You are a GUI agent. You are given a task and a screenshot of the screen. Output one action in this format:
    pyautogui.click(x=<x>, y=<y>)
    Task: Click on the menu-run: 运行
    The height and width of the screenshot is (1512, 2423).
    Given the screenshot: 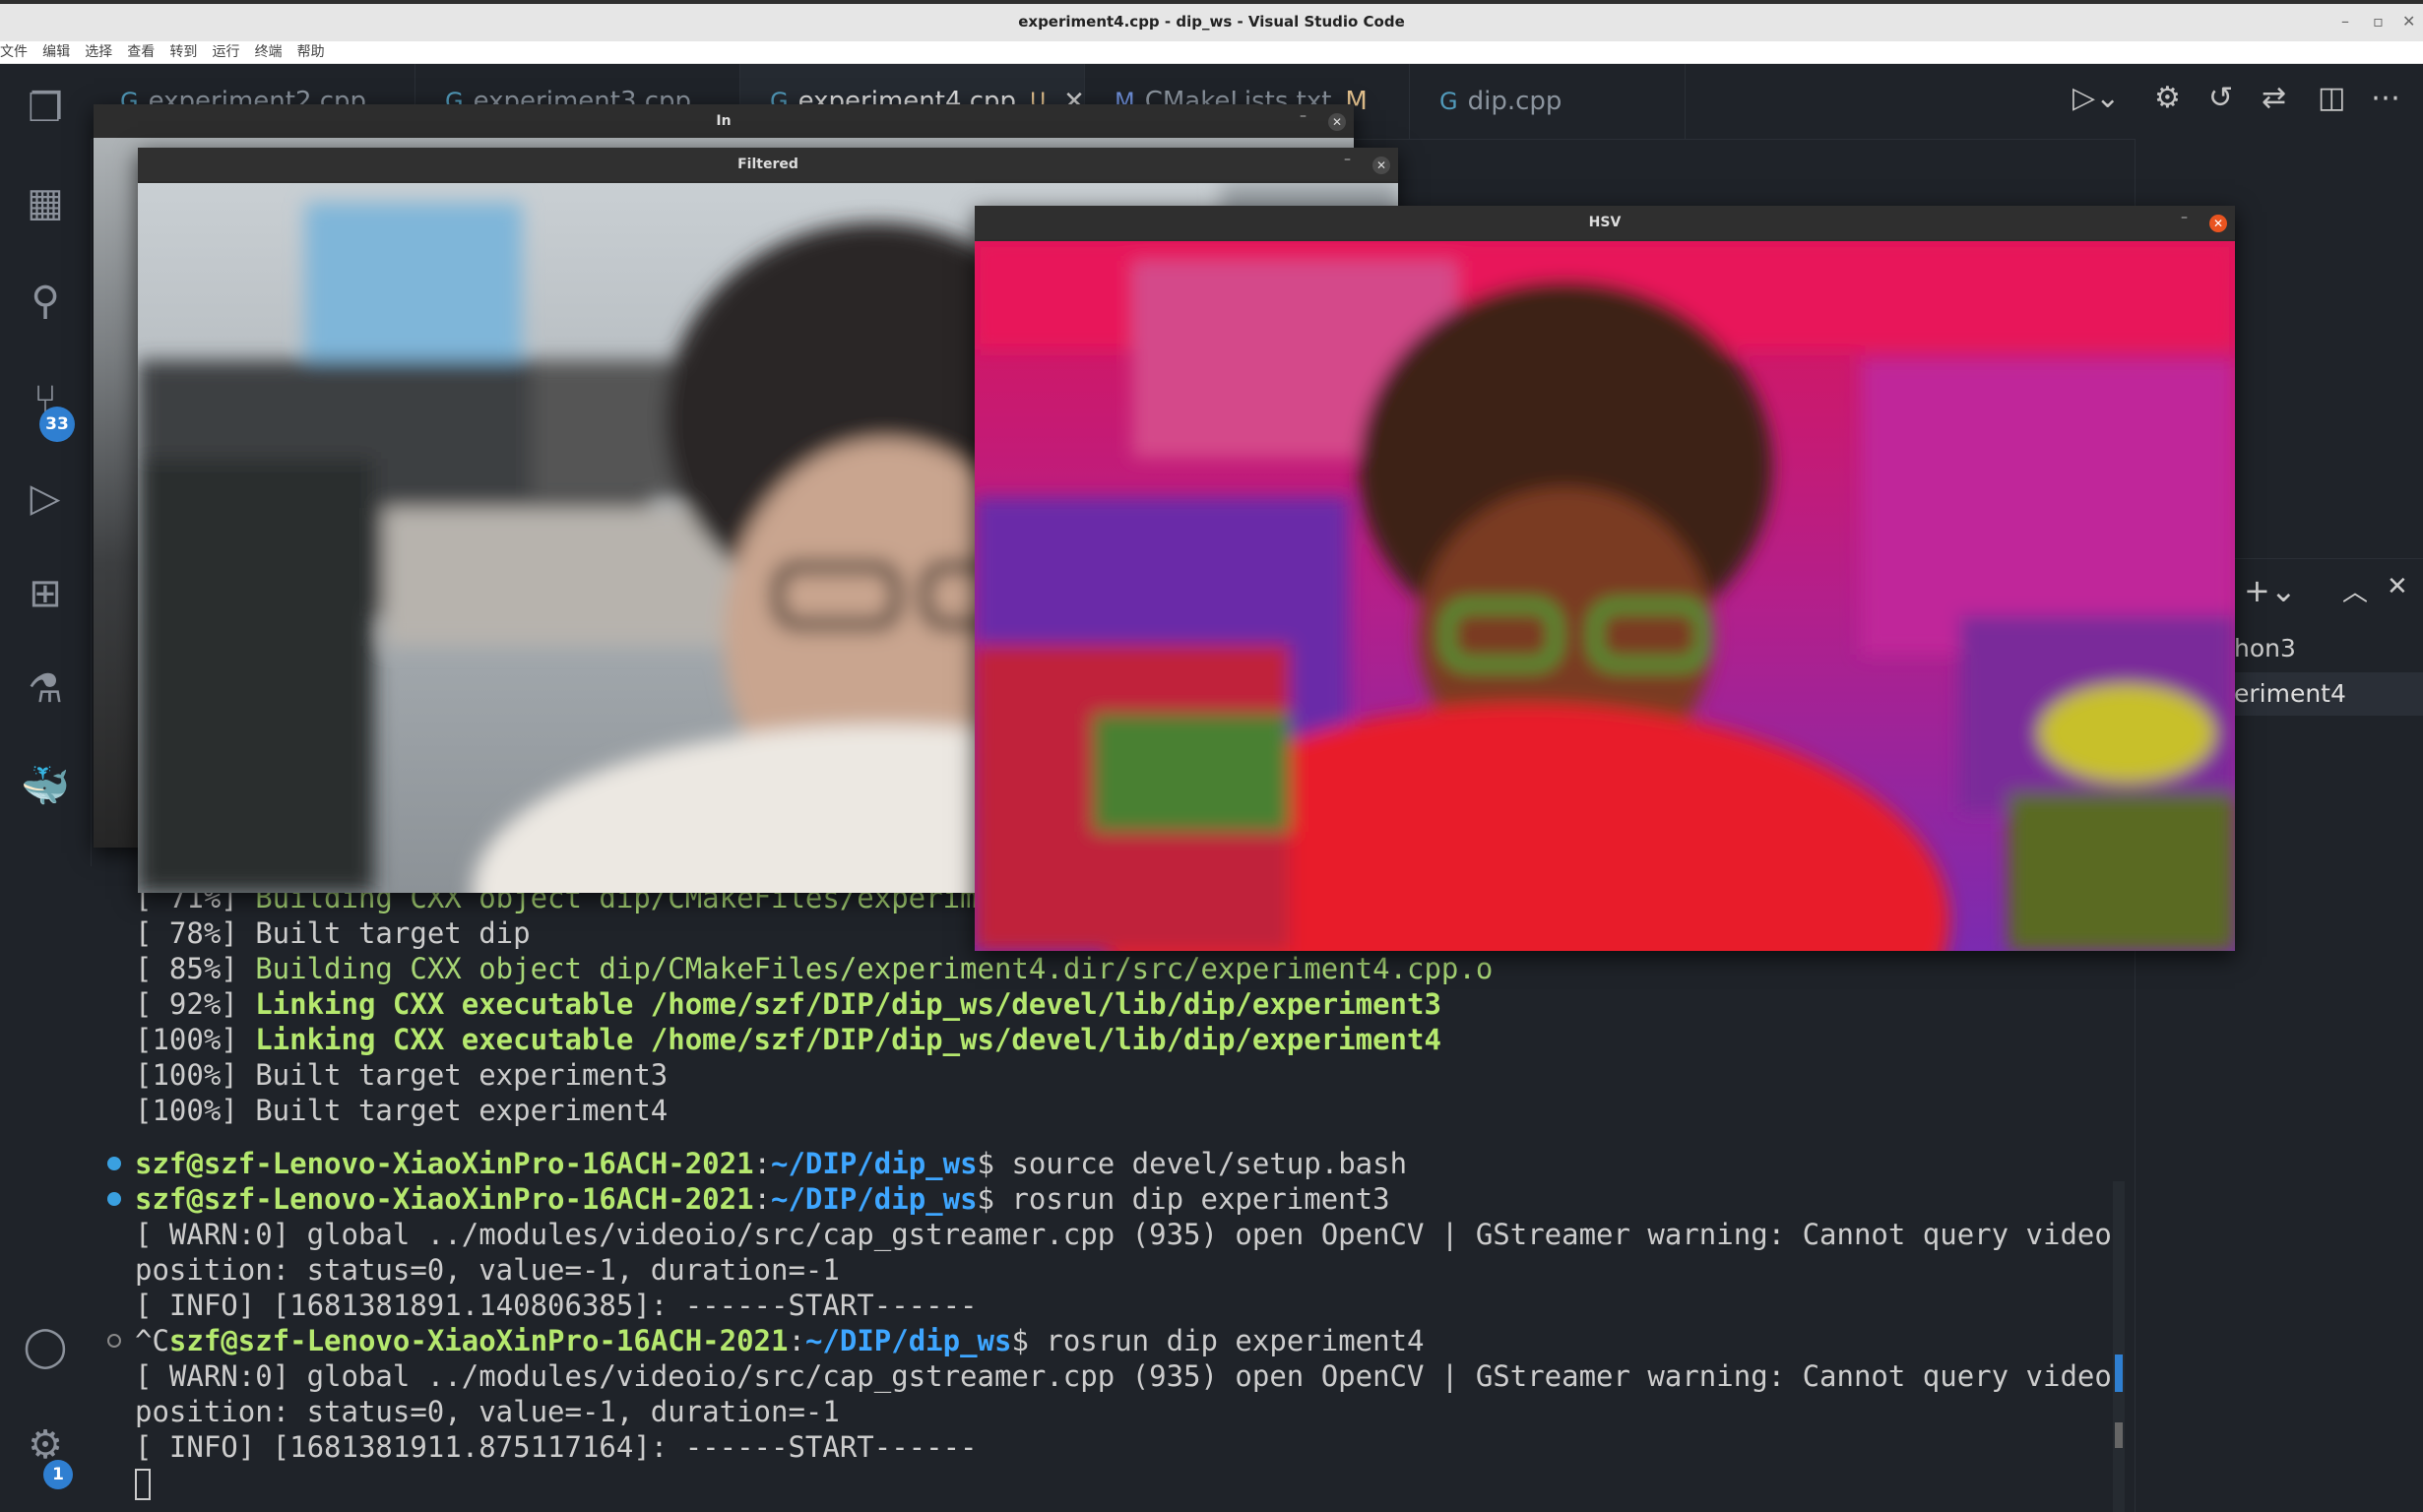 What is the action you would take?
    pyautogui.click(x=225, y=52)
    